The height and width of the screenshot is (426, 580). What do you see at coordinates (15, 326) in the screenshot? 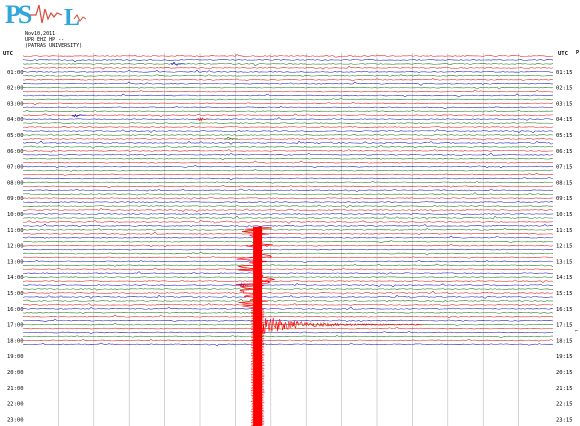
I see `left-hour-label: 17:00` at bounding box center [15, 326].